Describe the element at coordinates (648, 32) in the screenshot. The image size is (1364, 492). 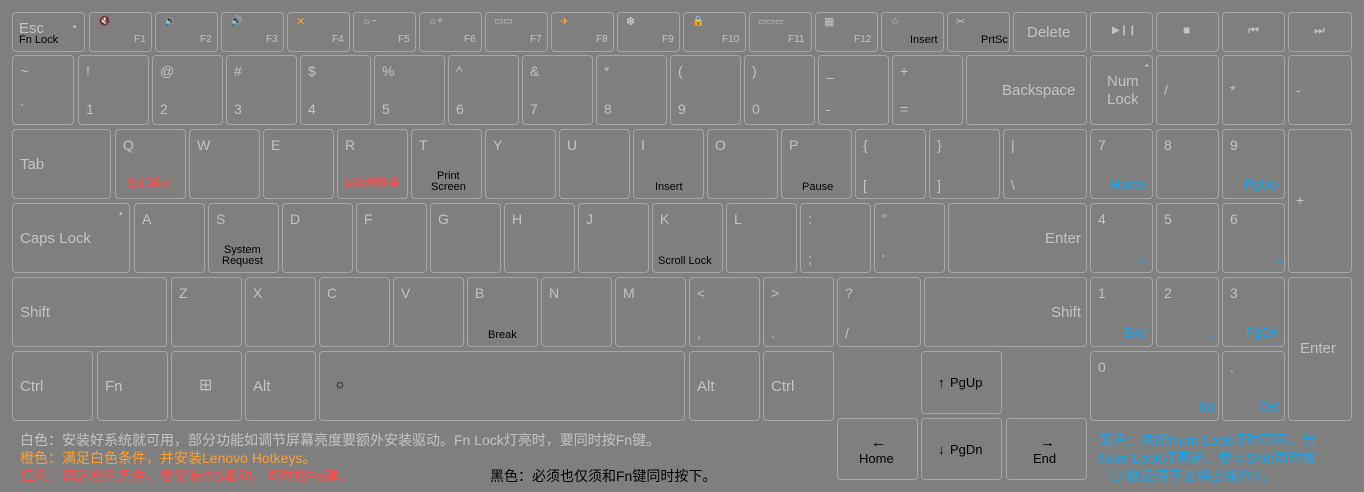
I see `key-f9: ✽ F9` at that location.